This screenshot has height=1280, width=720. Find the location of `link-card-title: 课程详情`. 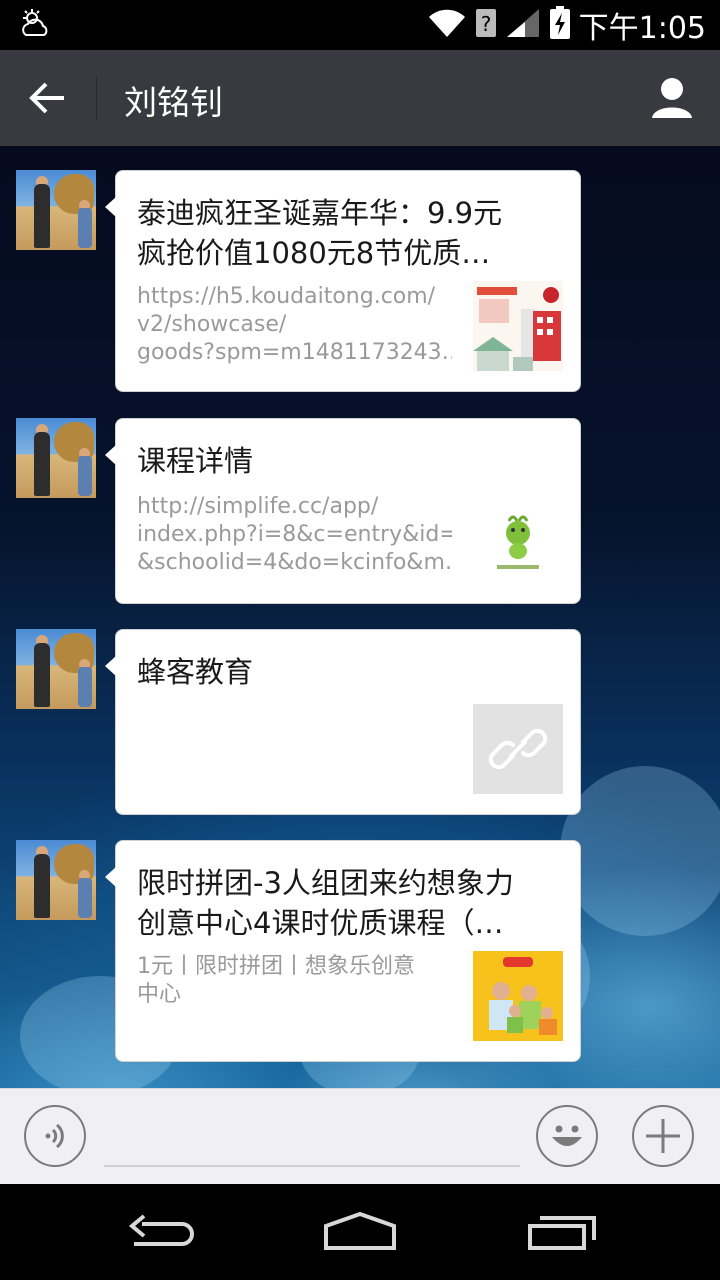

link-card-title: 课程详情 is located at coordinates (195, 461).